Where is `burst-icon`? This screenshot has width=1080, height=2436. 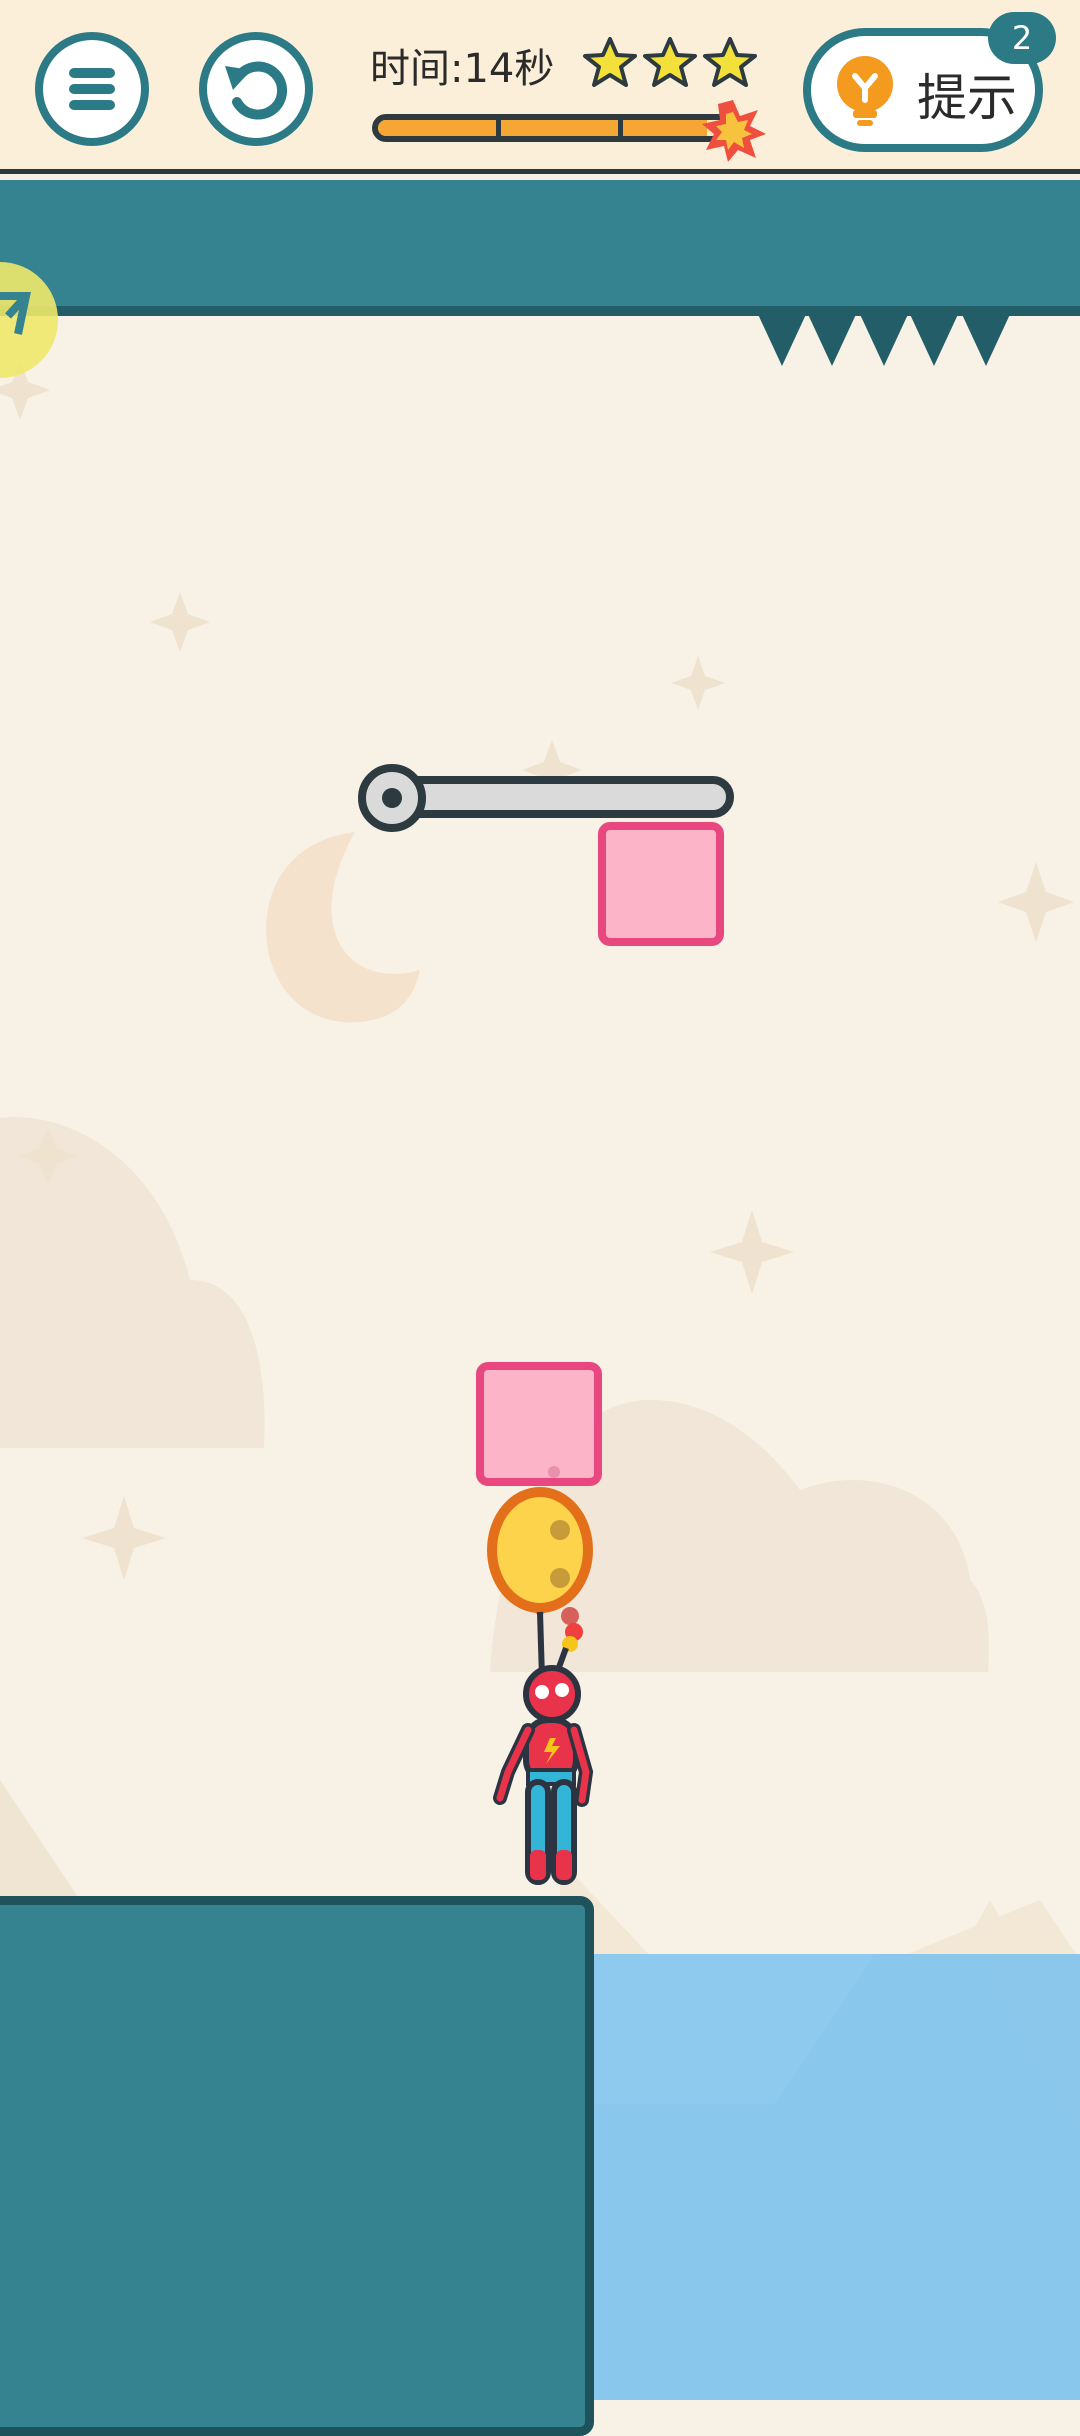 burst-icon is located at coordinates (734, 131).